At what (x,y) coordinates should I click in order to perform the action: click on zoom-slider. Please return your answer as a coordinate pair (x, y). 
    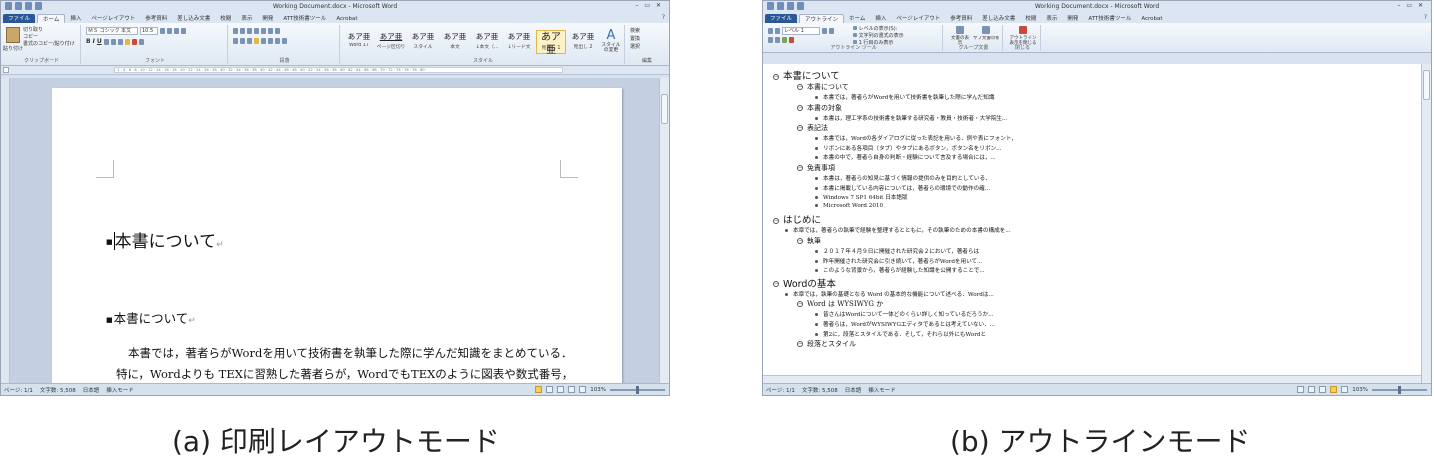
    Looking at the image, I should click on (637, 389).